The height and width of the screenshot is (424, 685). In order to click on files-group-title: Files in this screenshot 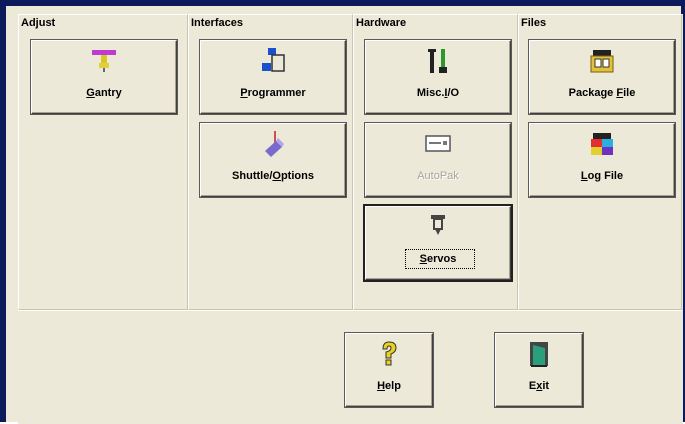, I will do `click(534, 23)`.